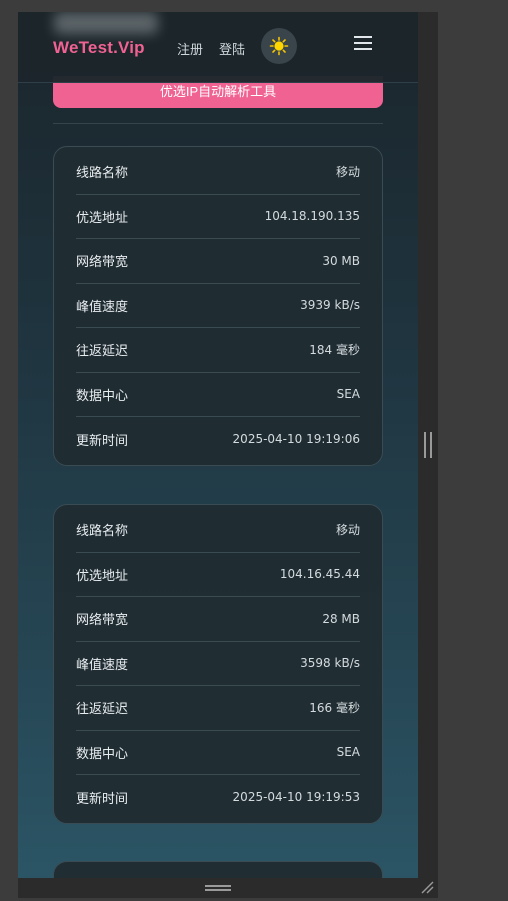 This screenshot has height=901, width=508. I want to click on row-peak-speed: 峰值速度 3598 kB/s, so click(218, 664).